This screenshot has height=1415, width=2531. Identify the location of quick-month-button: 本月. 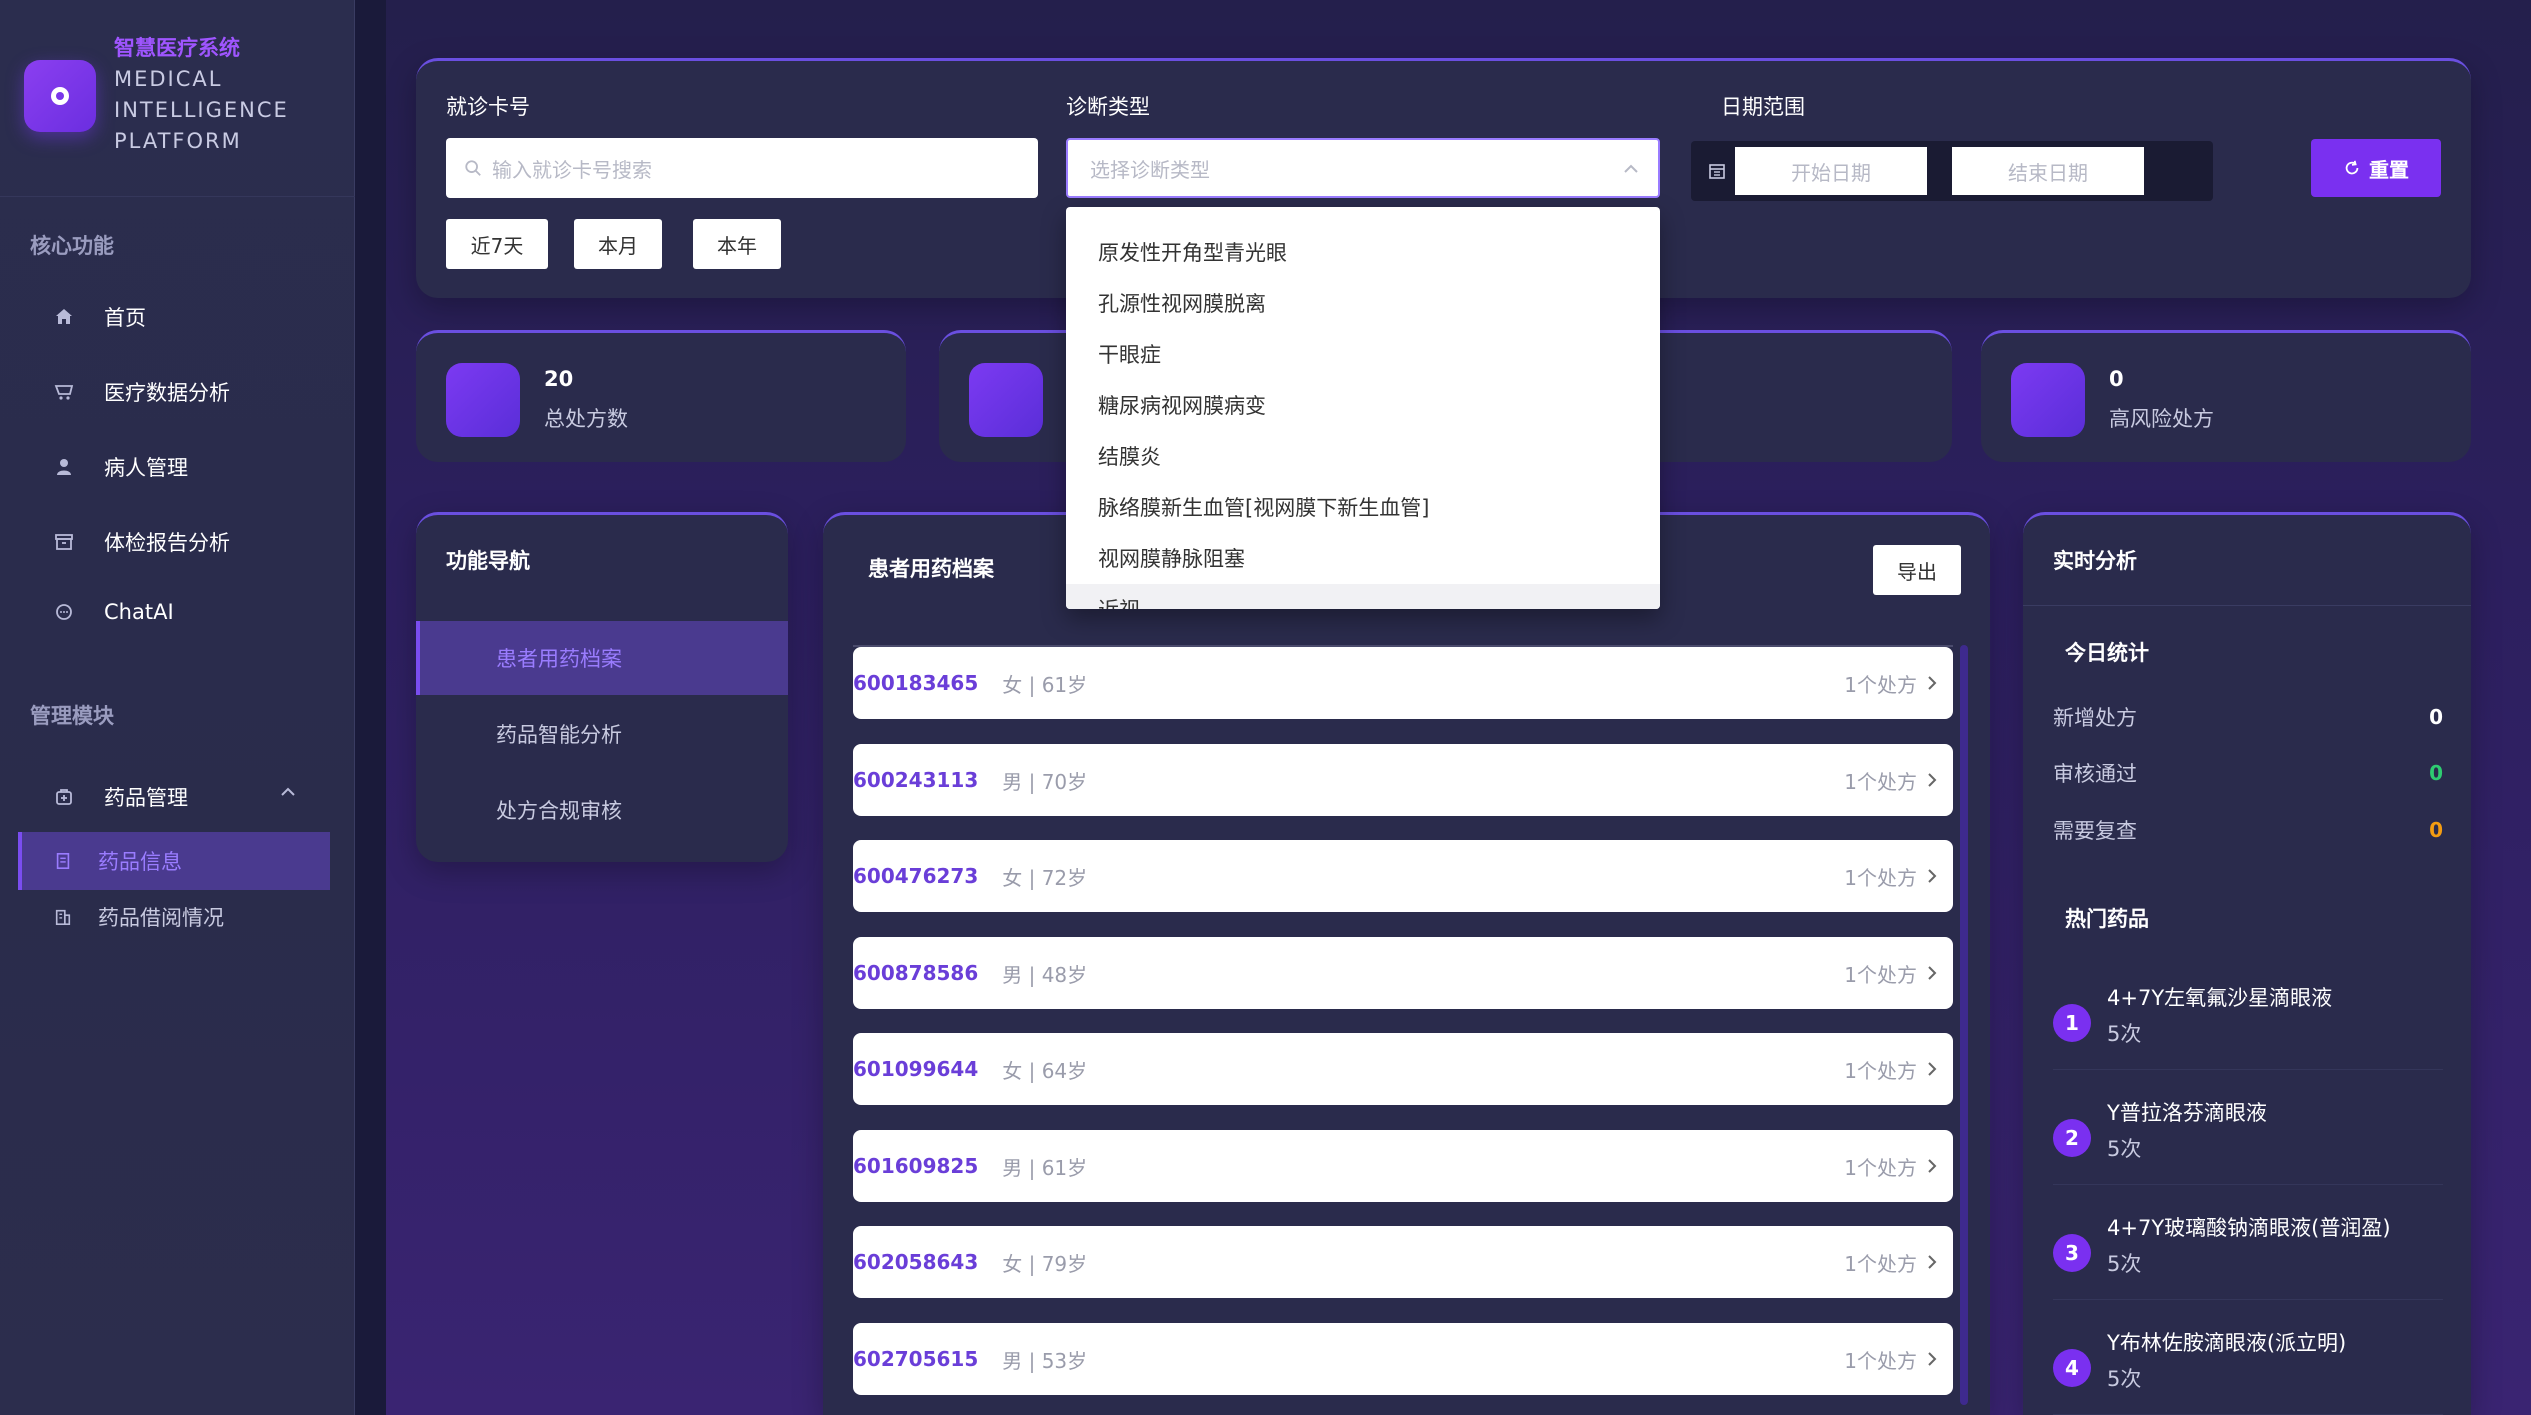
(618, 244).